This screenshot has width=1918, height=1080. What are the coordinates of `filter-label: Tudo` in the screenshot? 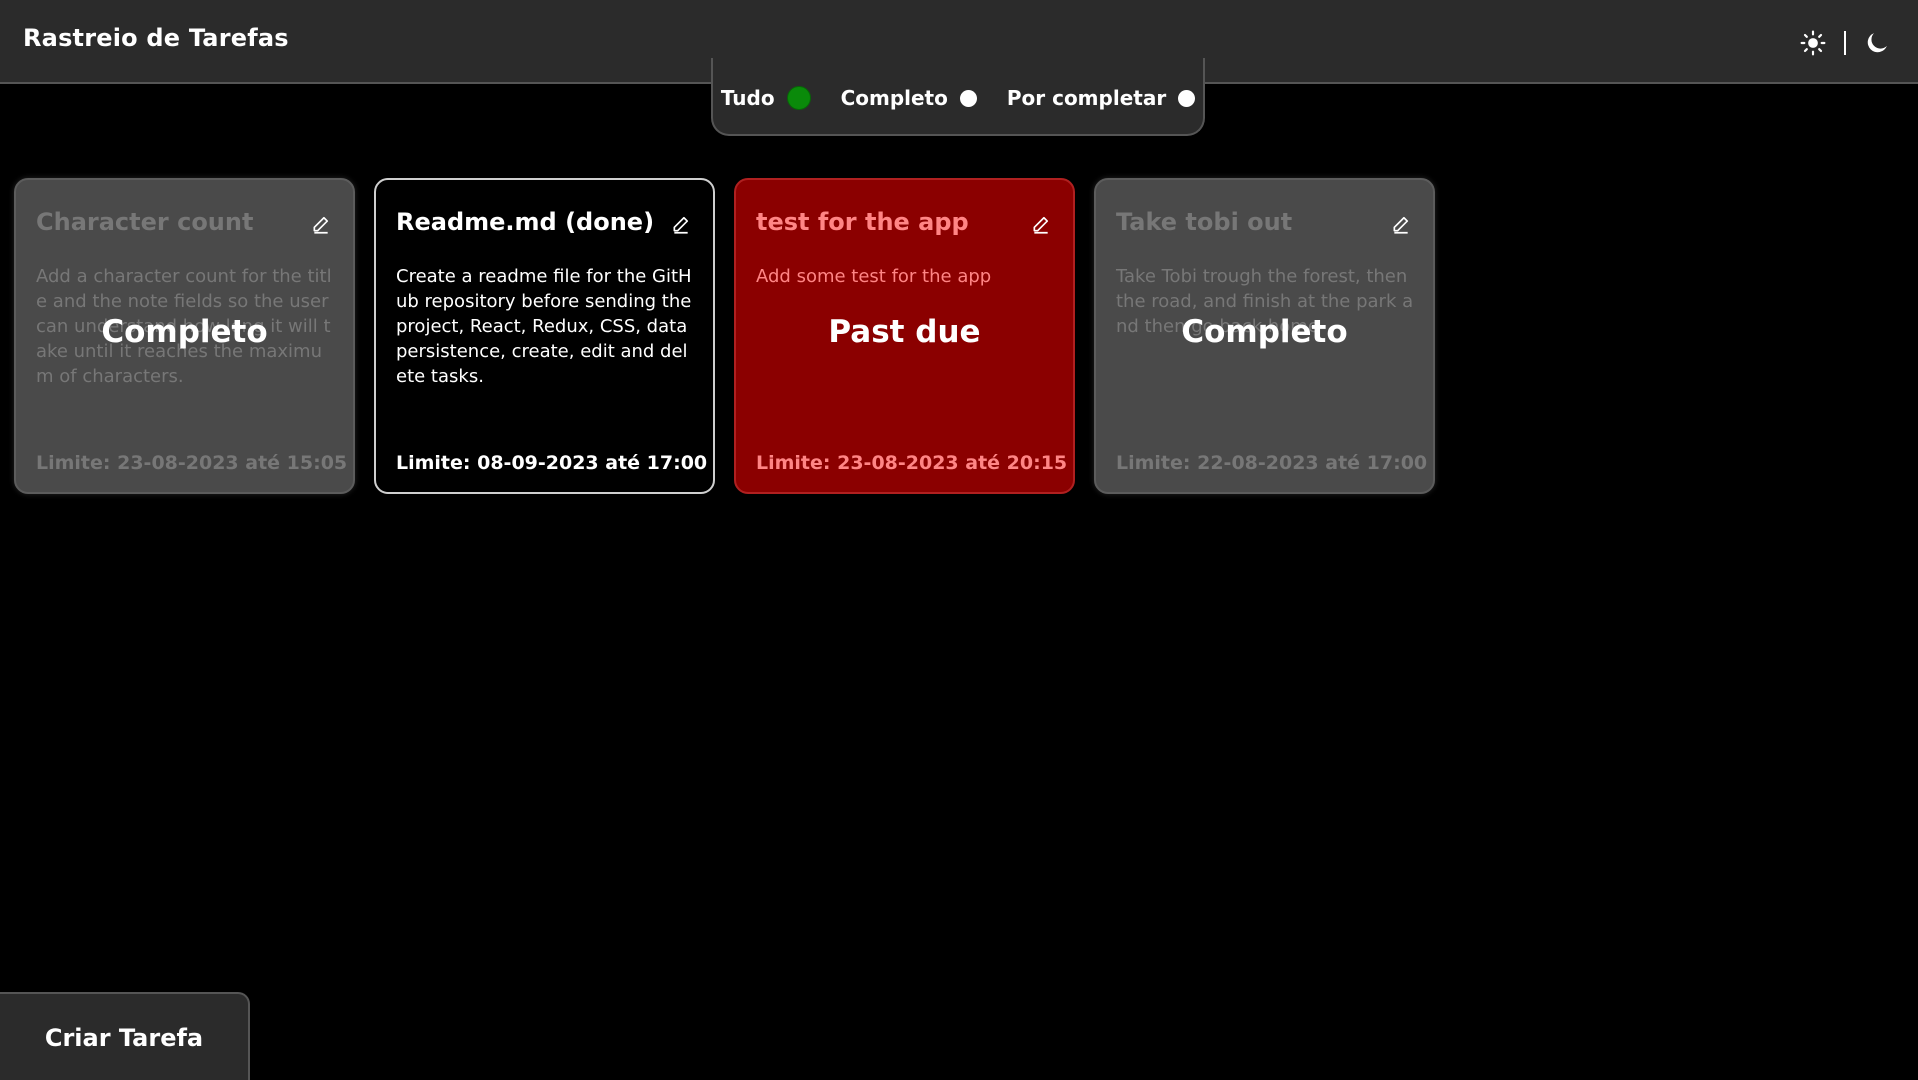 It's located at (747, 98).